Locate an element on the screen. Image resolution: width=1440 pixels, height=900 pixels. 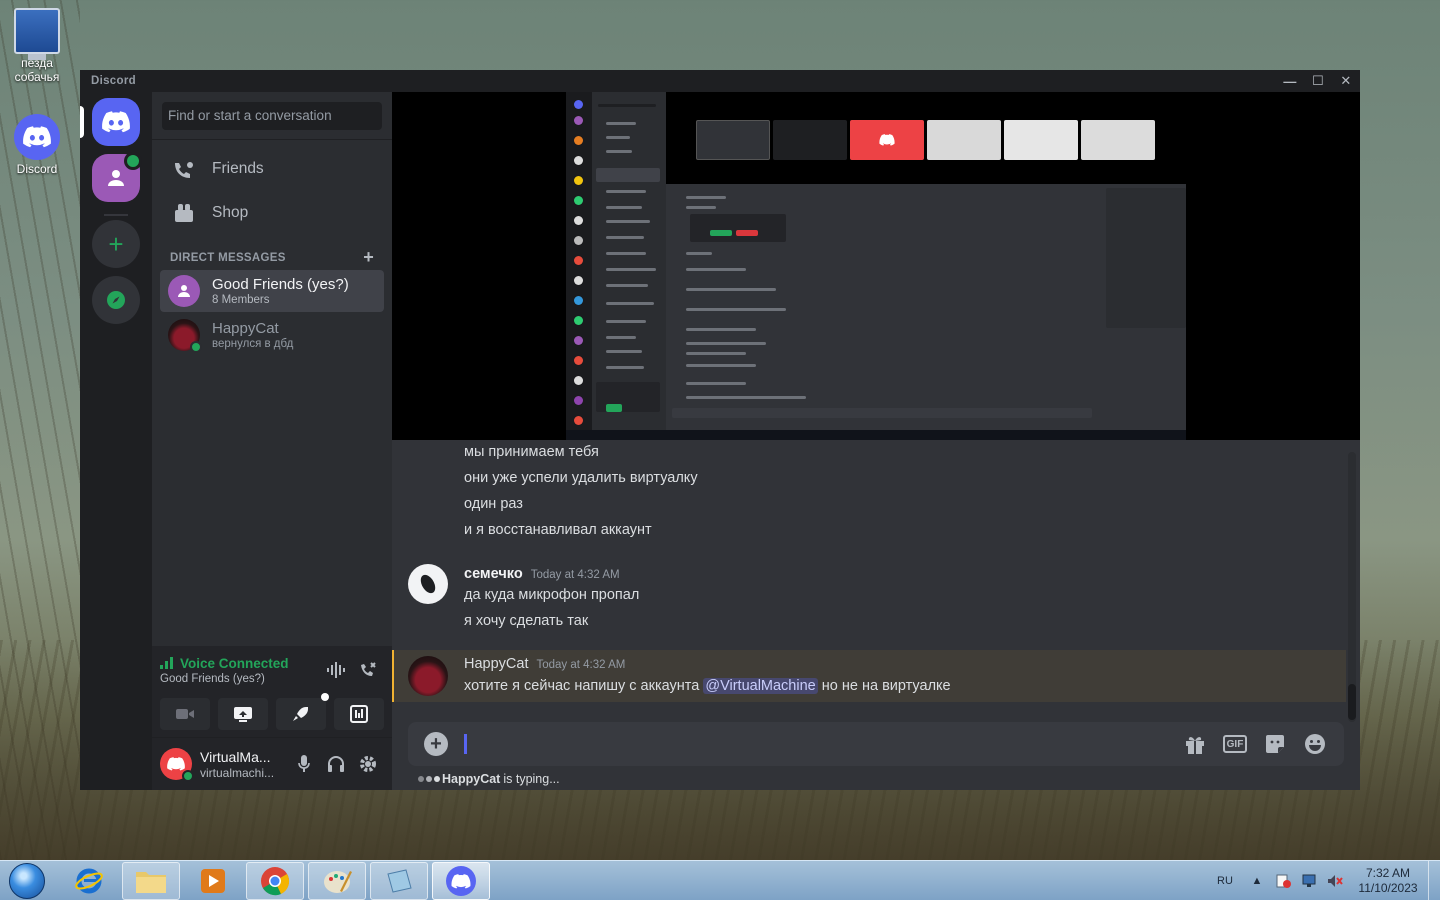
emoji-button is located at coordinates (1315, 744).